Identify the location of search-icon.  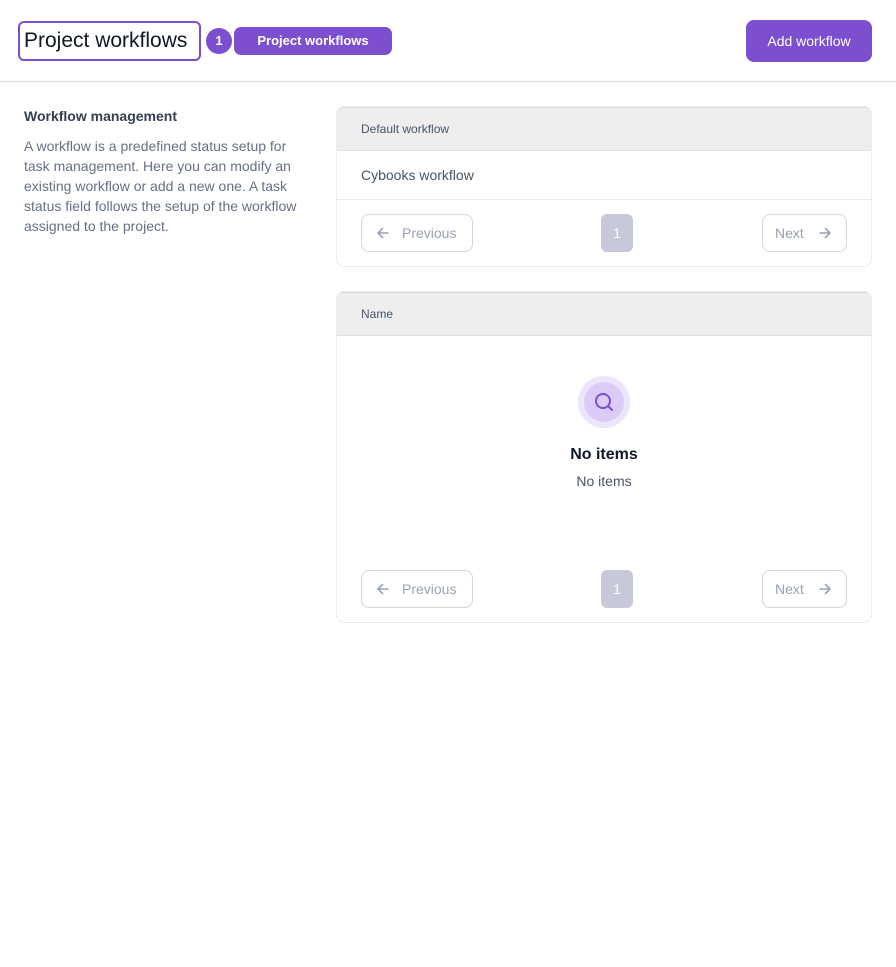
(604, 402).